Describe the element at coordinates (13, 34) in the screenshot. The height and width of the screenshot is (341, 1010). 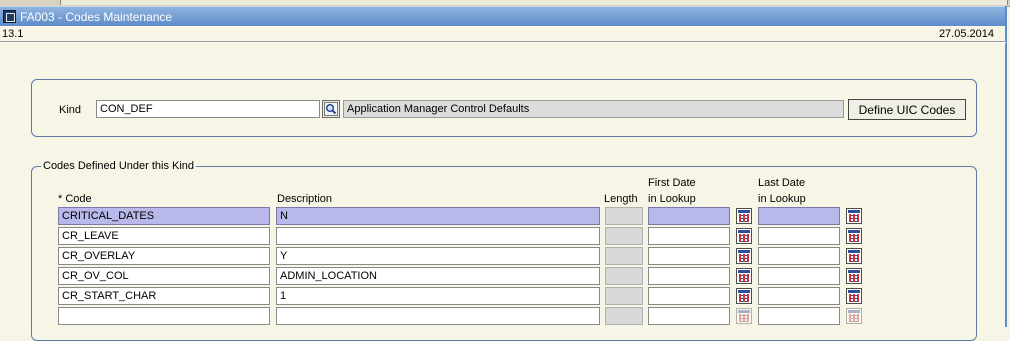
I see `version-label: 13.1` at that location.